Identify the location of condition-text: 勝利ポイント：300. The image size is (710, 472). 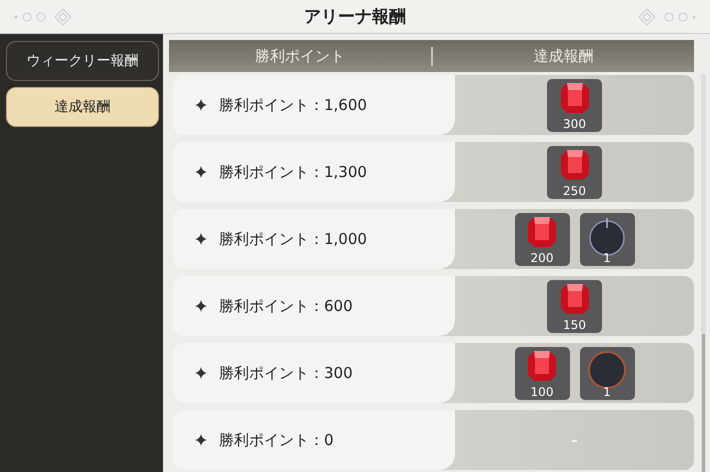
(286, 373).